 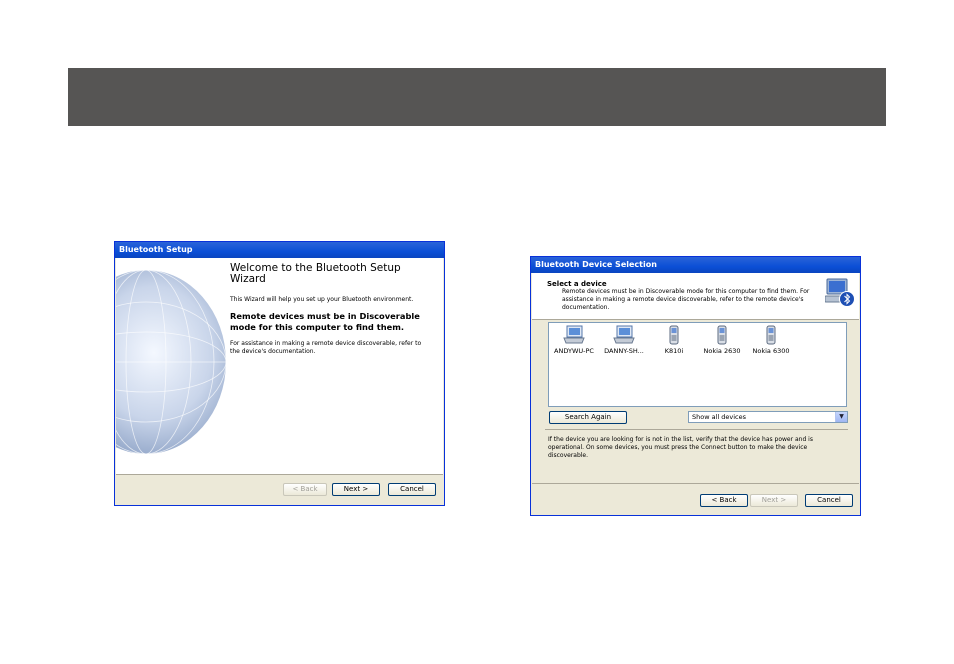 I want to click on window-title: Bluetooth Device Selection, so click(x=695, y=265).